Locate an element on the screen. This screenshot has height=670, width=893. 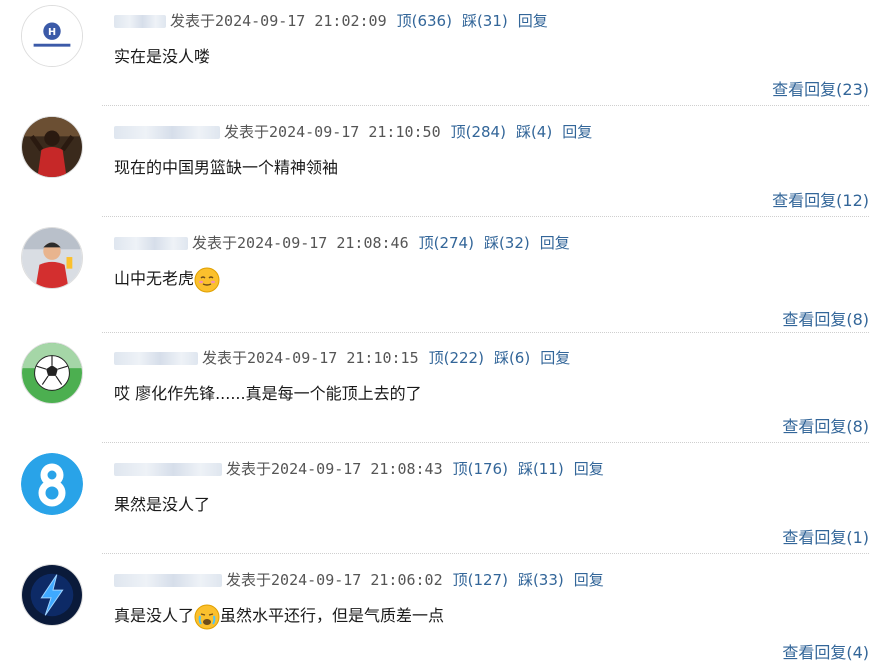
player-avatar-icon is located at coordinates (52, 147).